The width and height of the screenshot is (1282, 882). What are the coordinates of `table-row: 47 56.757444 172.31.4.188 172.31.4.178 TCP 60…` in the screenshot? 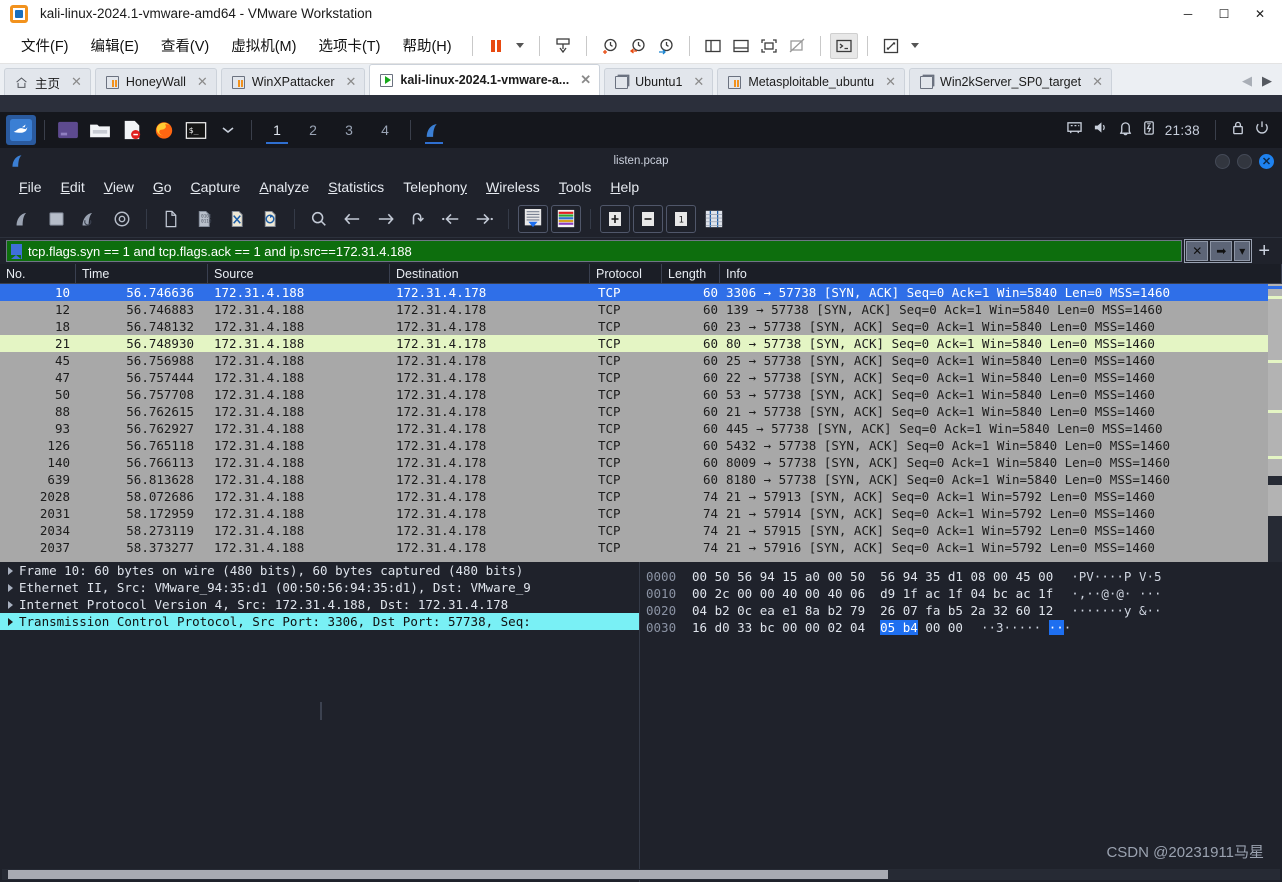 It's located at (641, 377).